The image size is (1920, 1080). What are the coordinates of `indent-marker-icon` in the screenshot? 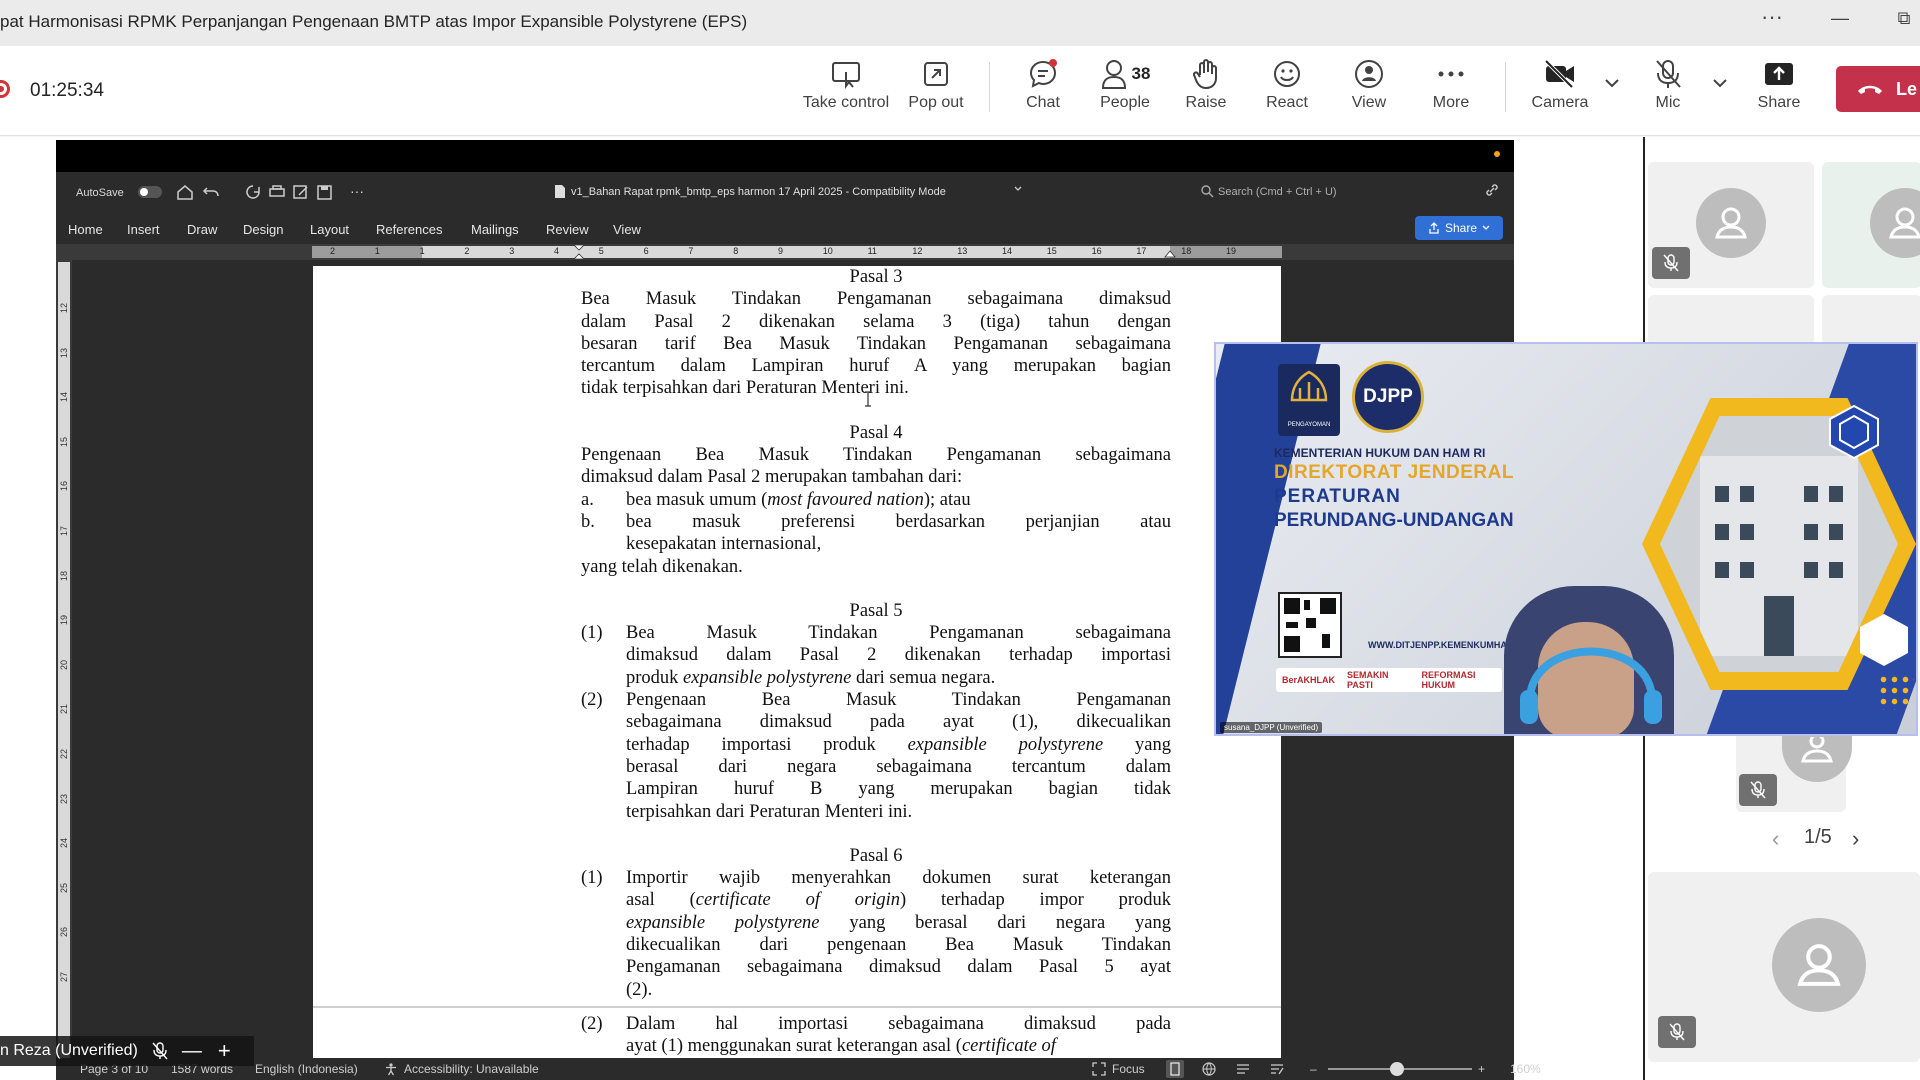 It's located at (579, 252).